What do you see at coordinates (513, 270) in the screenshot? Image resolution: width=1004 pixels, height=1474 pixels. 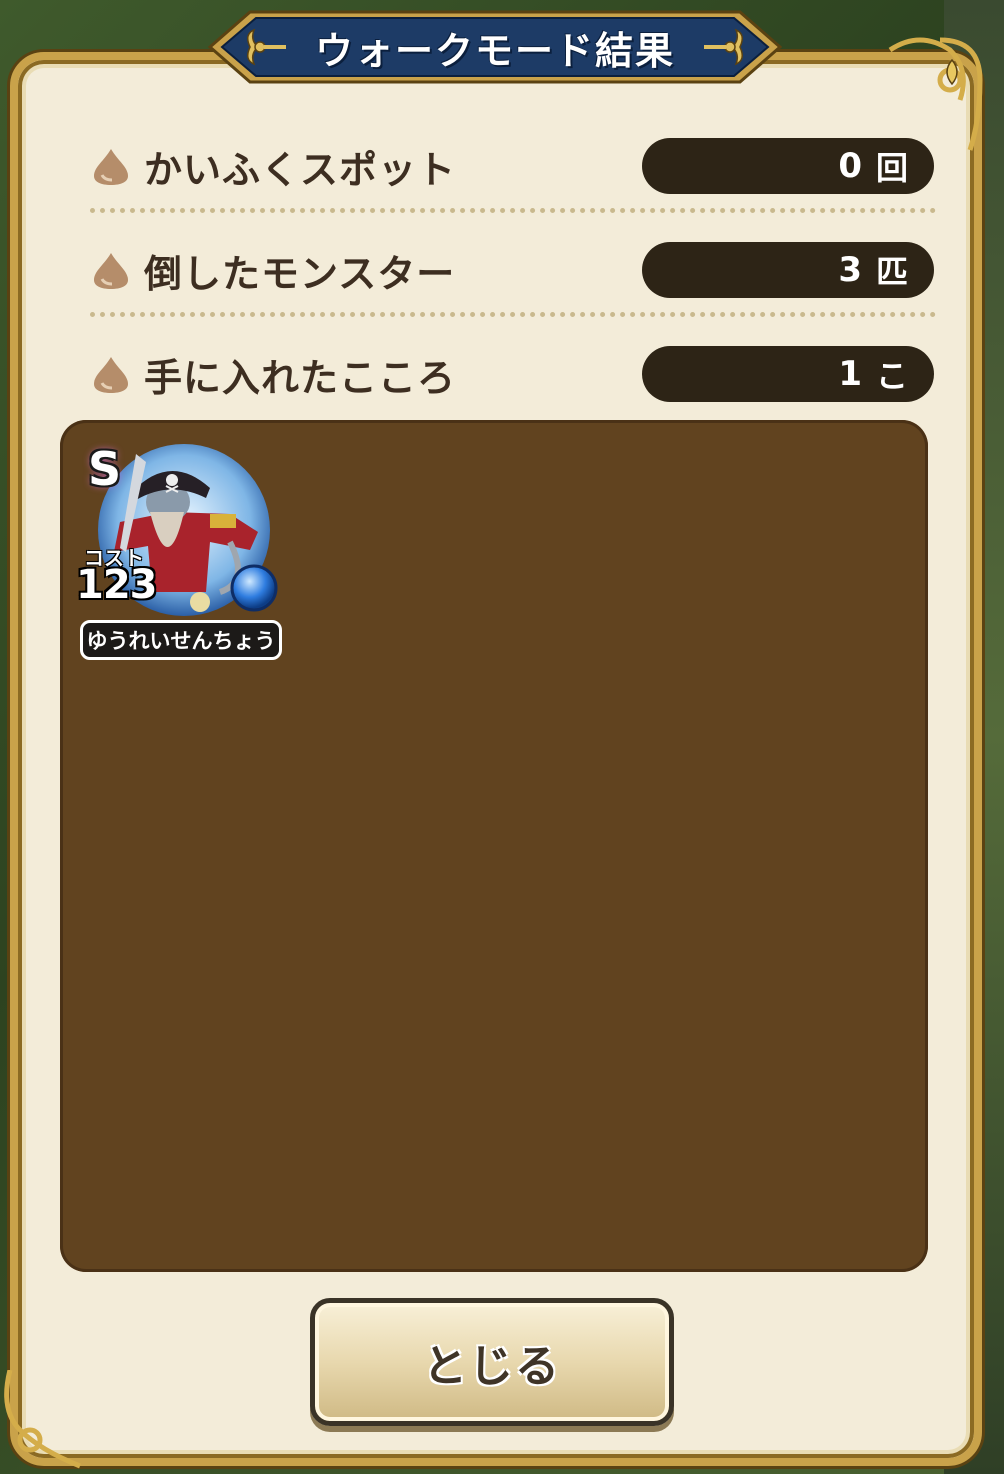 I see `result-row-defeated-monsters: 倒したモンスター 3 匹` at bounding box center [513, 270].